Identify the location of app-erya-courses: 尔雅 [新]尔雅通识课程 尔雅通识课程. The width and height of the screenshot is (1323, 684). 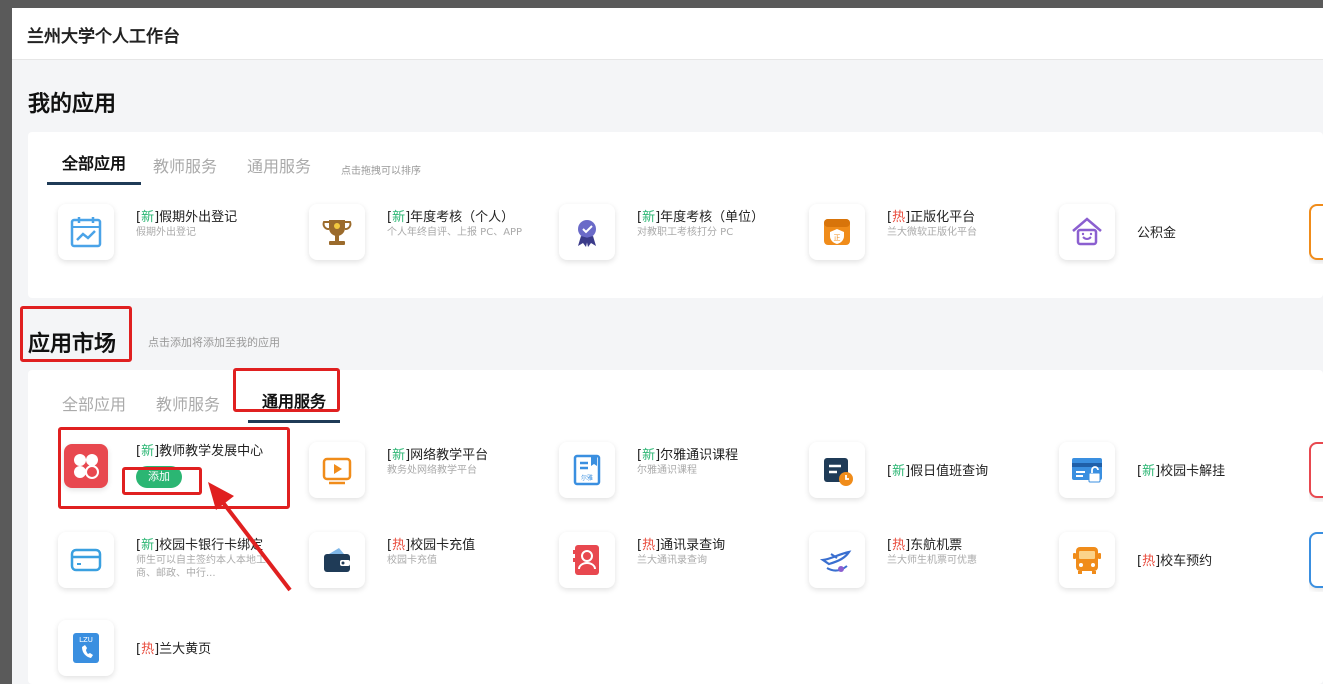
(679, 472).